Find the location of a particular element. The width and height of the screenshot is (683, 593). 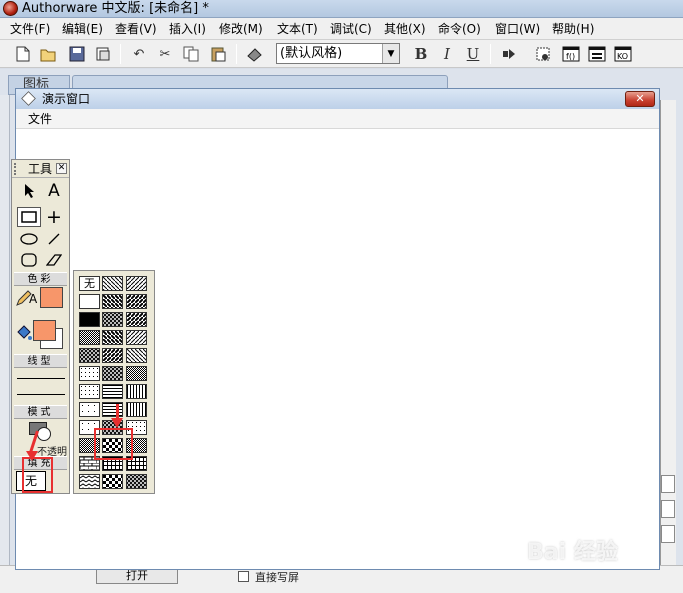

cross-tool-icon: + is located at coordinates (54, 217).